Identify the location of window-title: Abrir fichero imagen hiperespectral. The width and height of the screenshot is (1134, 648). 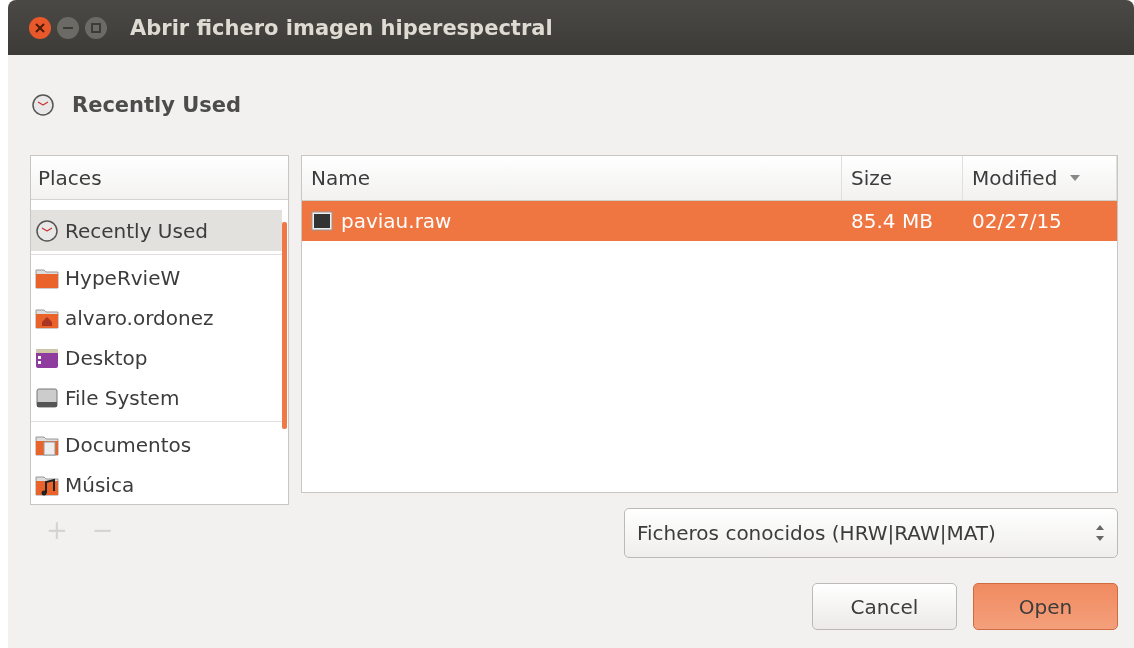
(341, 27).